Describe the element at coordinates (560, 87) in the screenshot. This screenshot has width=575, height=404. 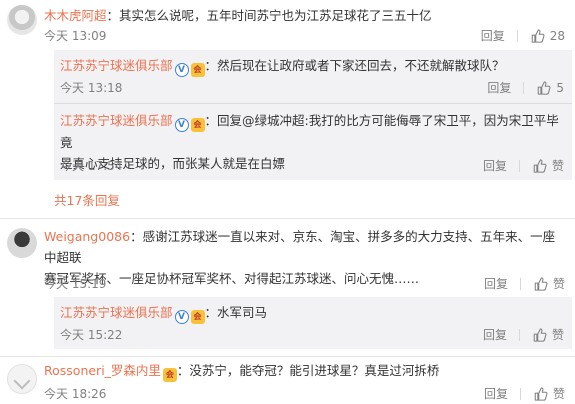
I see `like-count: 5` at that location.